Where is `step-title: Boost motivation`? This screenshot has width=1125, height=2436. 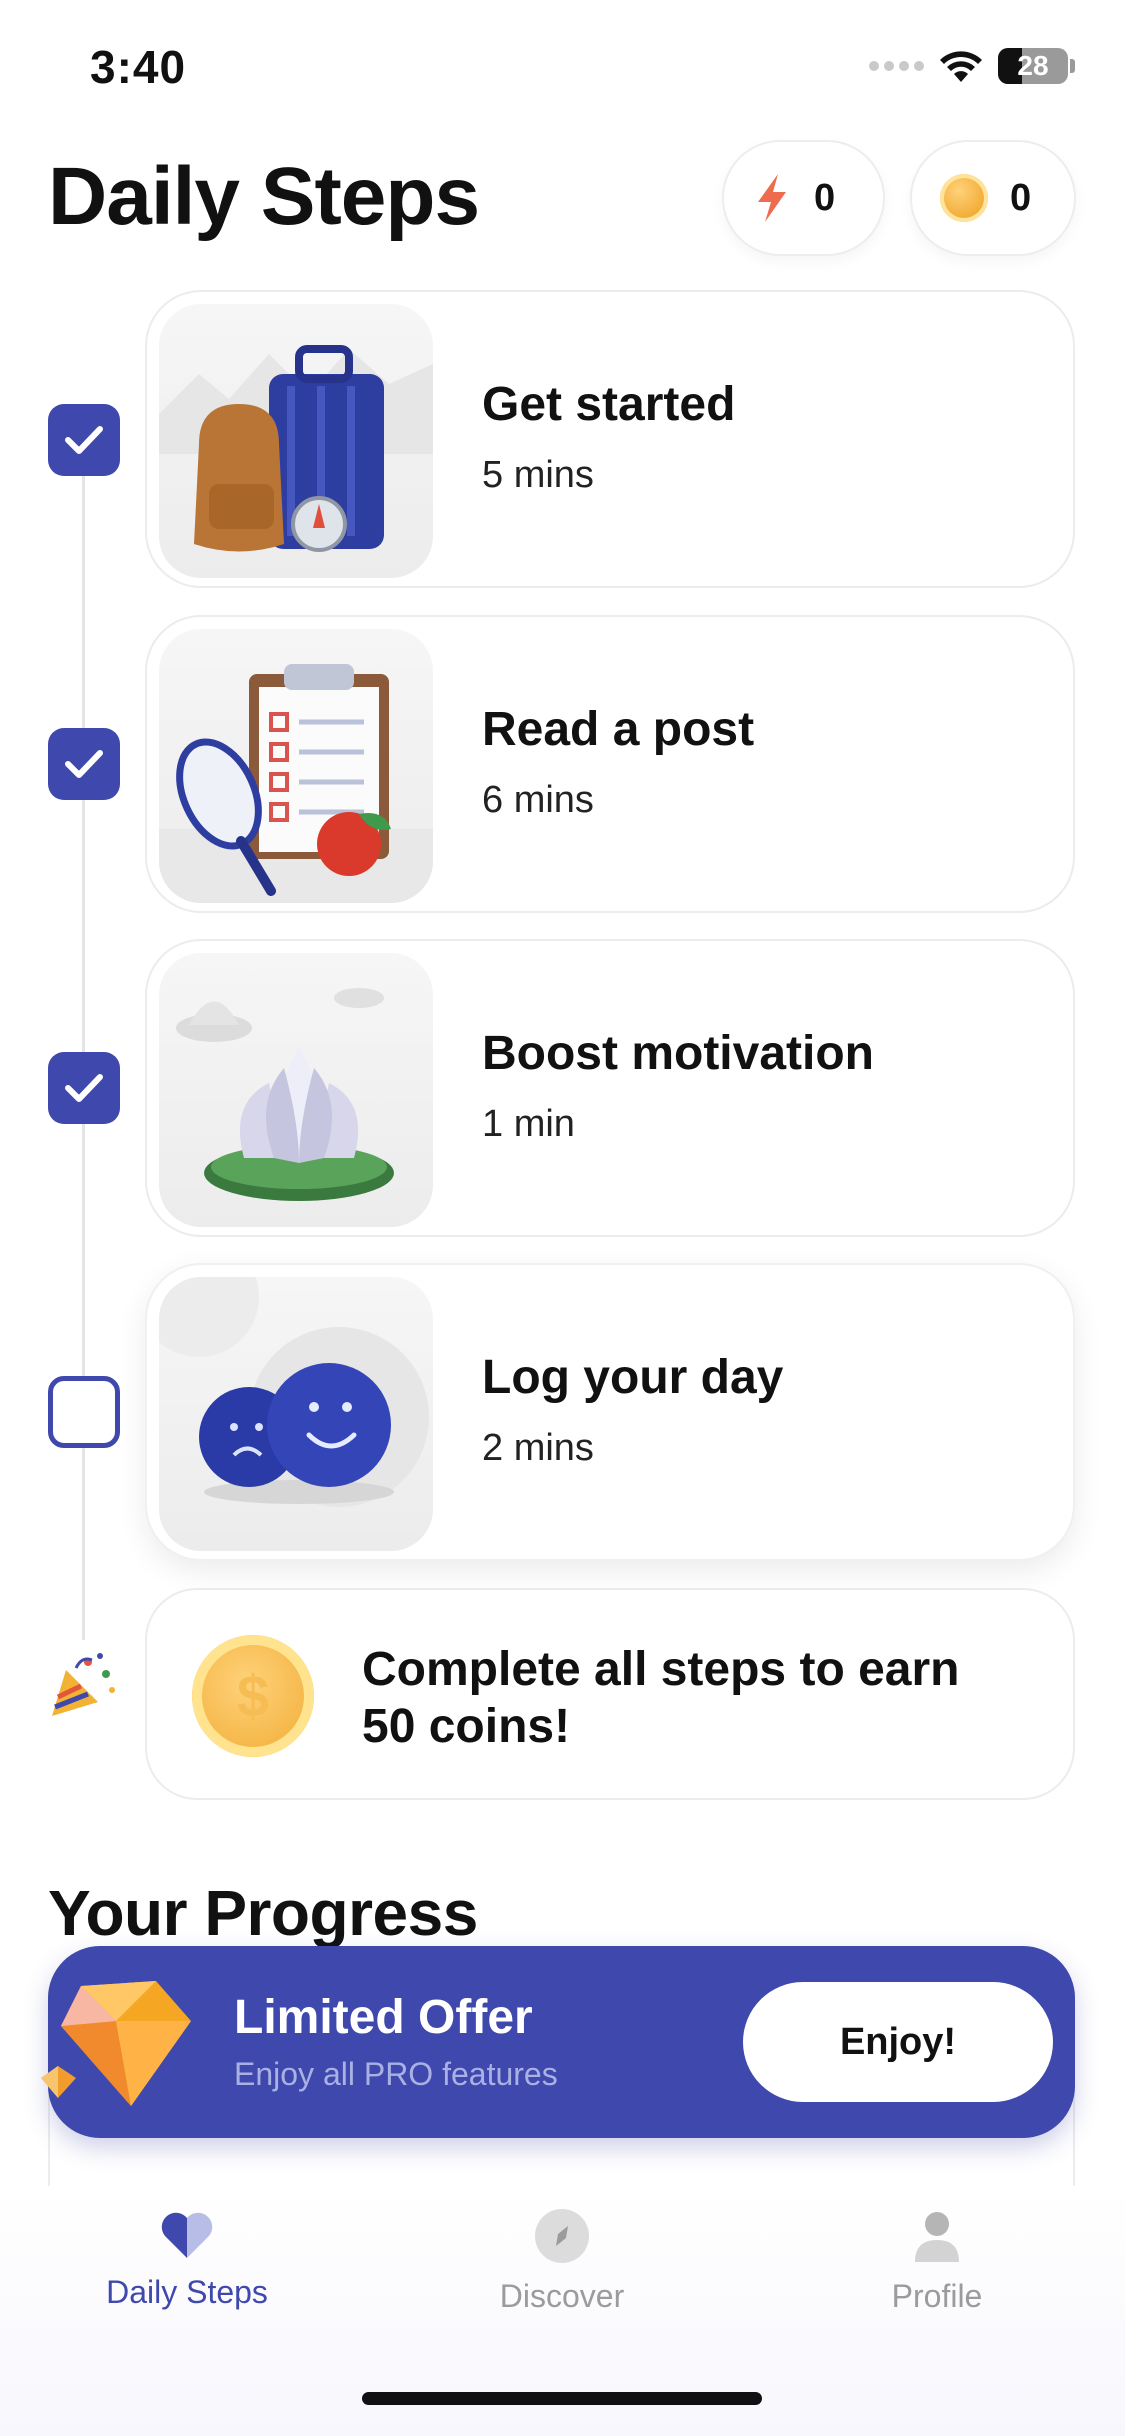
step-title: Boost motivation is located at coordinates (678, 1053).